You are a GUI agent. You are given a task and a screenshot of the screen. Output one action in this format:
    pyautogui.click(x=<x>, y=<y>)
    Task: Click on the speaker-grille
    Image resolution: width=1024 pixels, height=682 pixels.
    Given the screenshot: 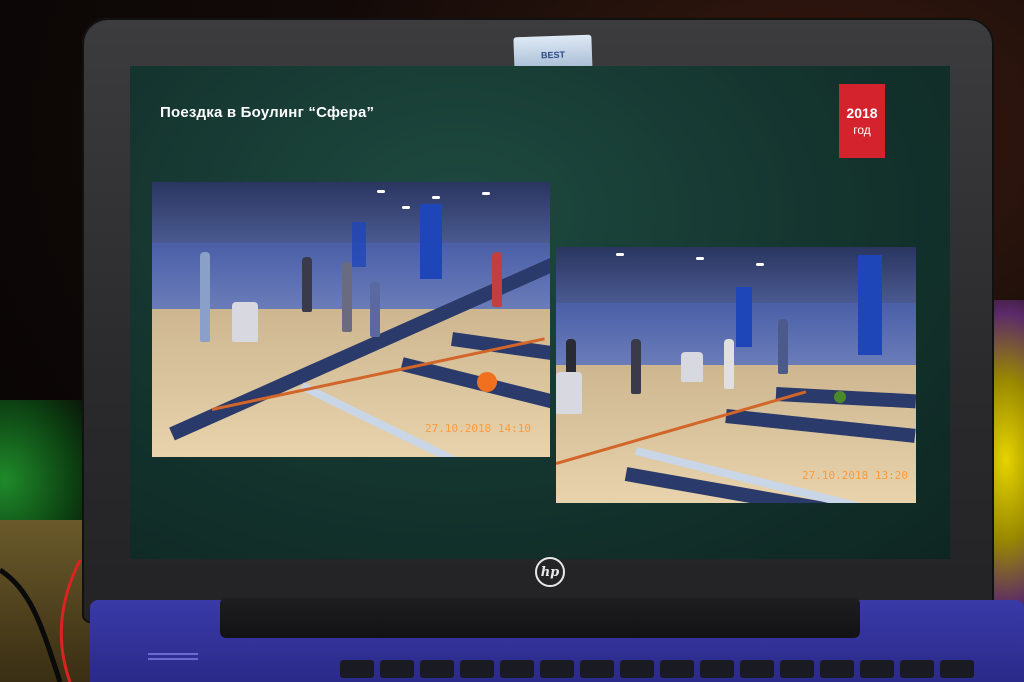 What is the action you would take?
    pyautogui.click(x=173, y=657)
    